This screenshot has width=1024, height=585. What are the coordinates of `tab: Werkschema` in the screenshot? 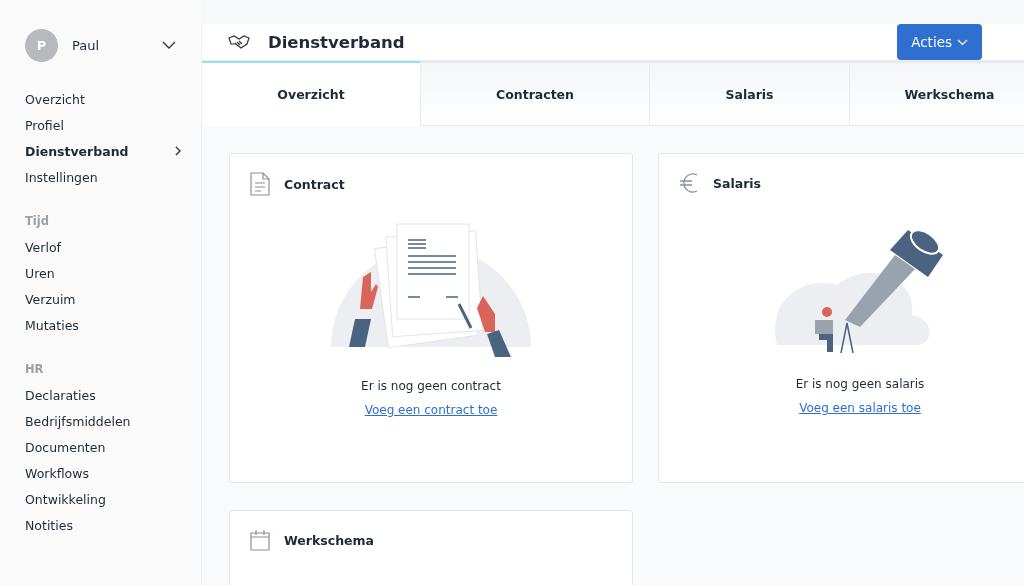 It's located at (937, 93).